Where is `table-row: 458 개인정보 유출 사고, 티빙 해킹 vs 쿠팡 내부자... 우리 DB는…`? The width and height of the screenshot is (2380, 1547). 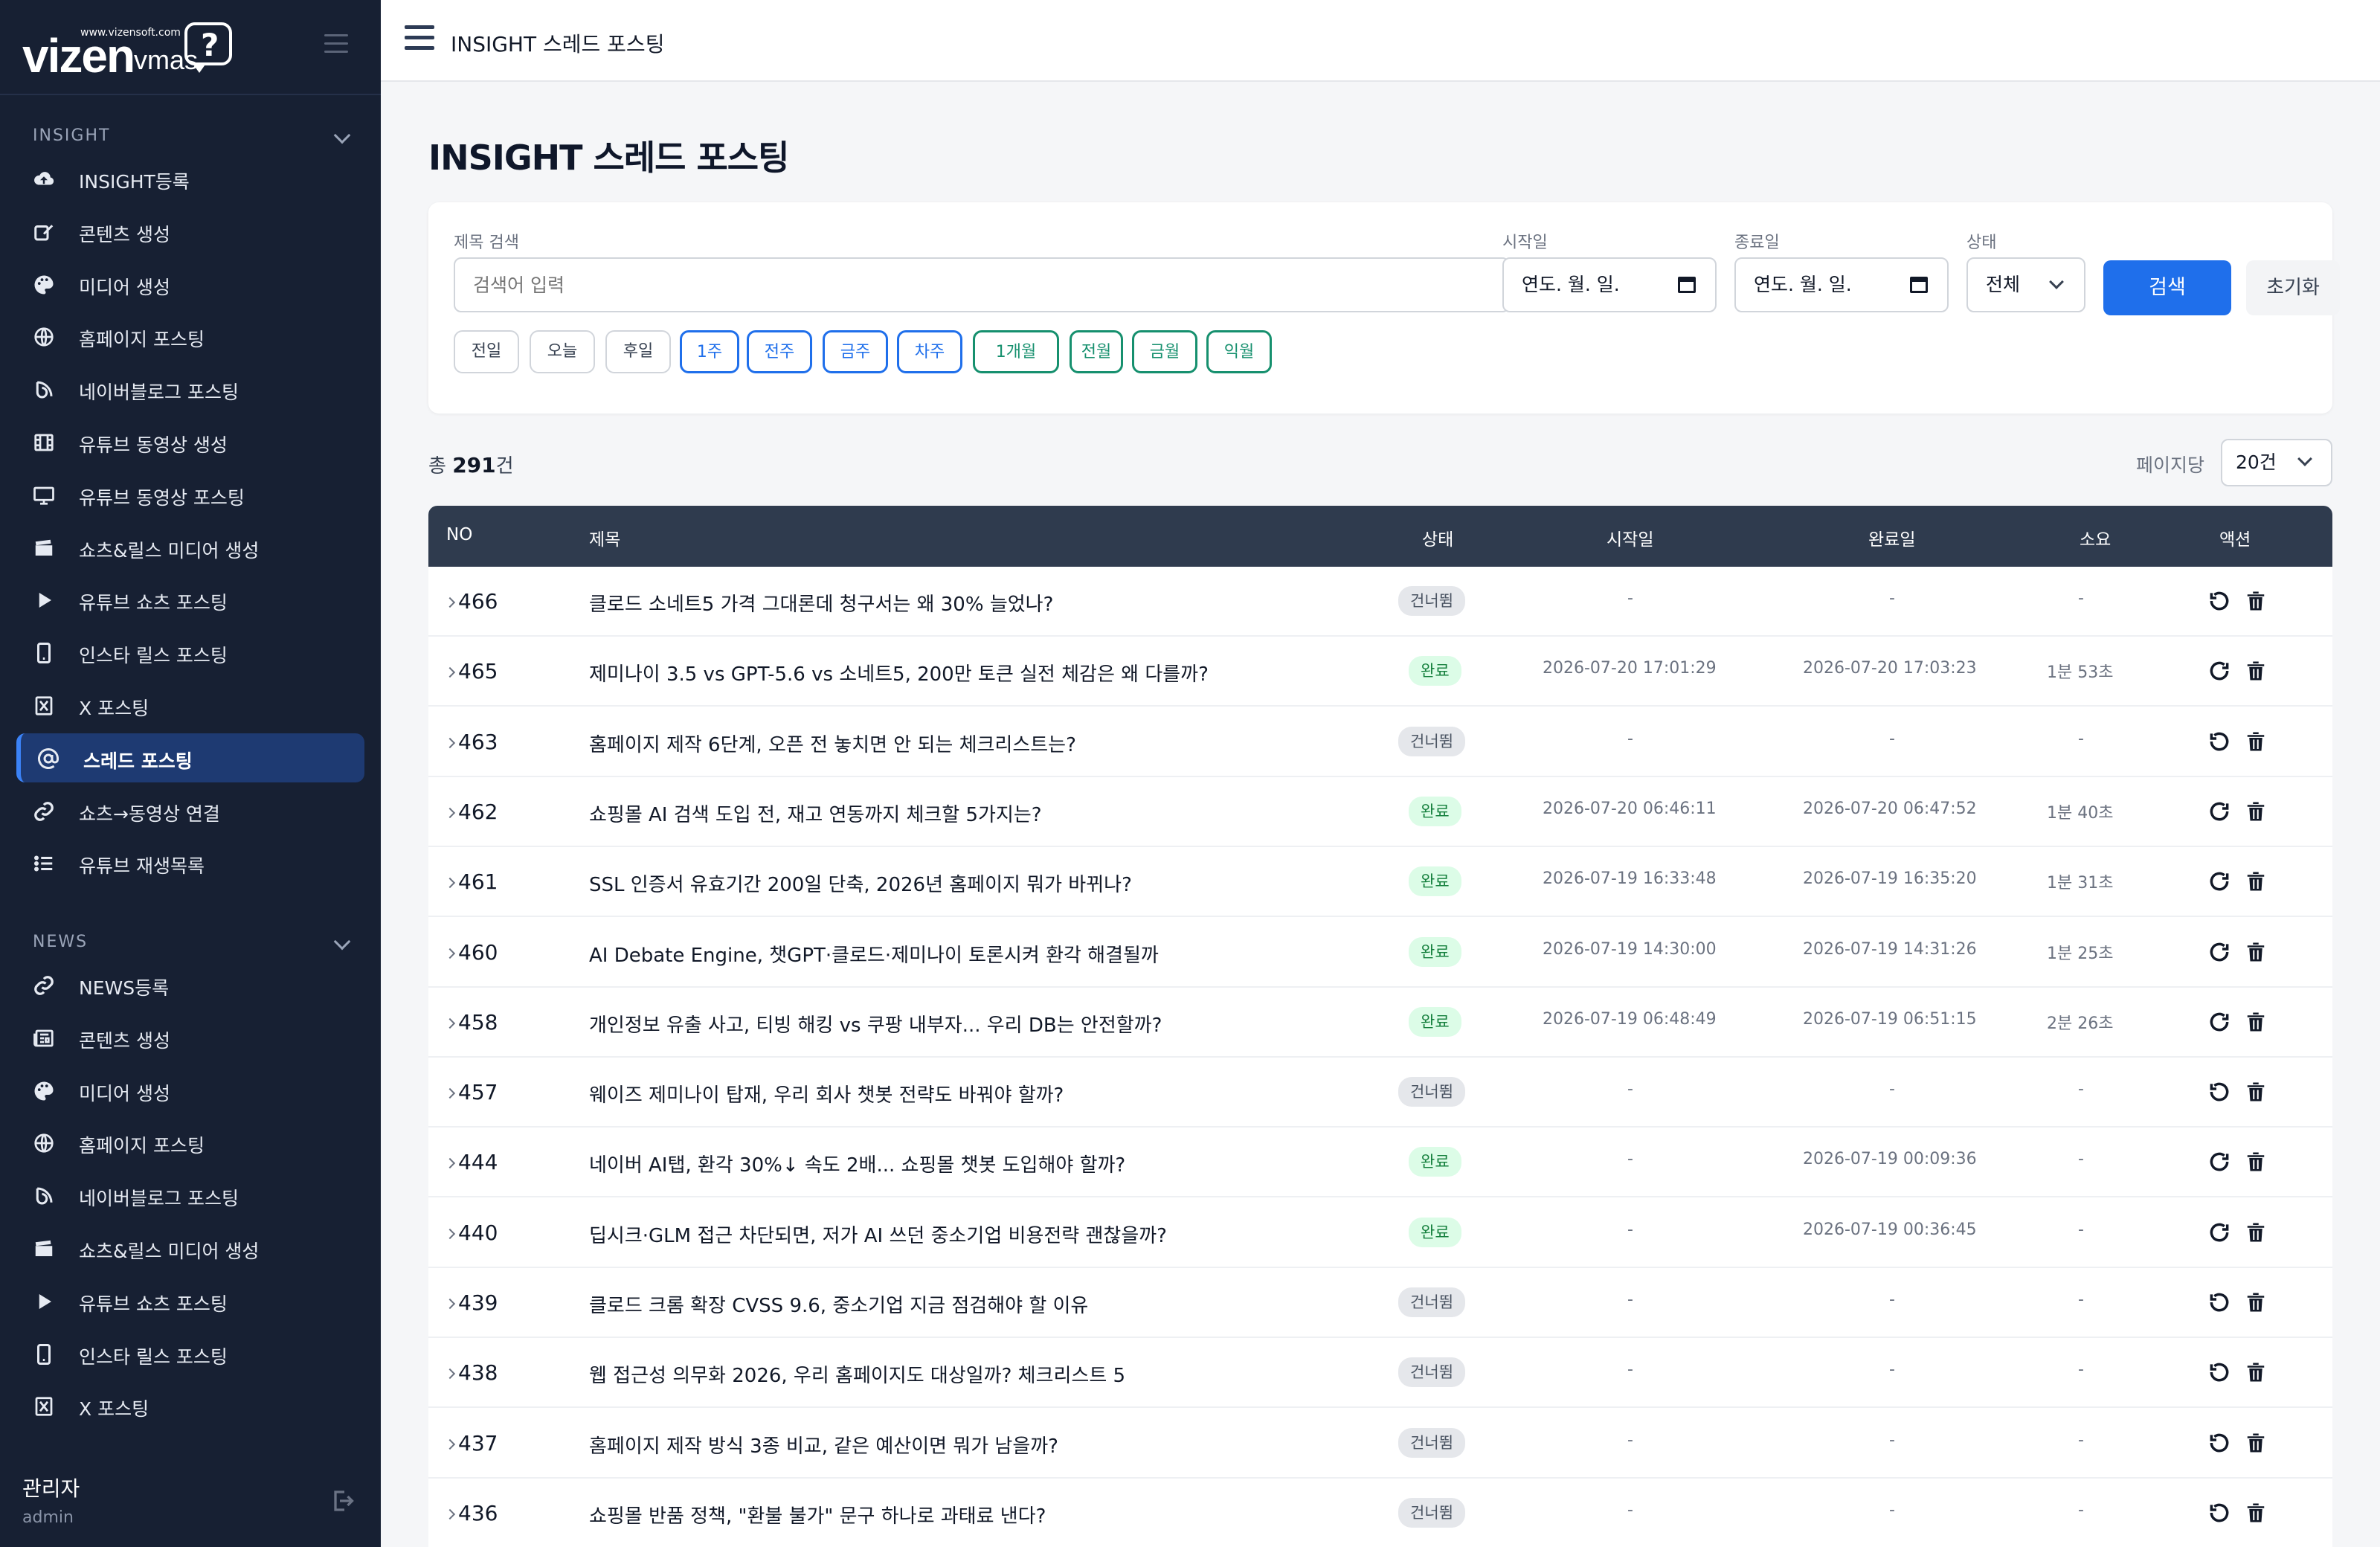
table-row: 458 개인정보 유출 사고, 티빙 해킹 vs 쿠팡 내부자... 우리 DB는… is located at coordinates (1380, 1023).